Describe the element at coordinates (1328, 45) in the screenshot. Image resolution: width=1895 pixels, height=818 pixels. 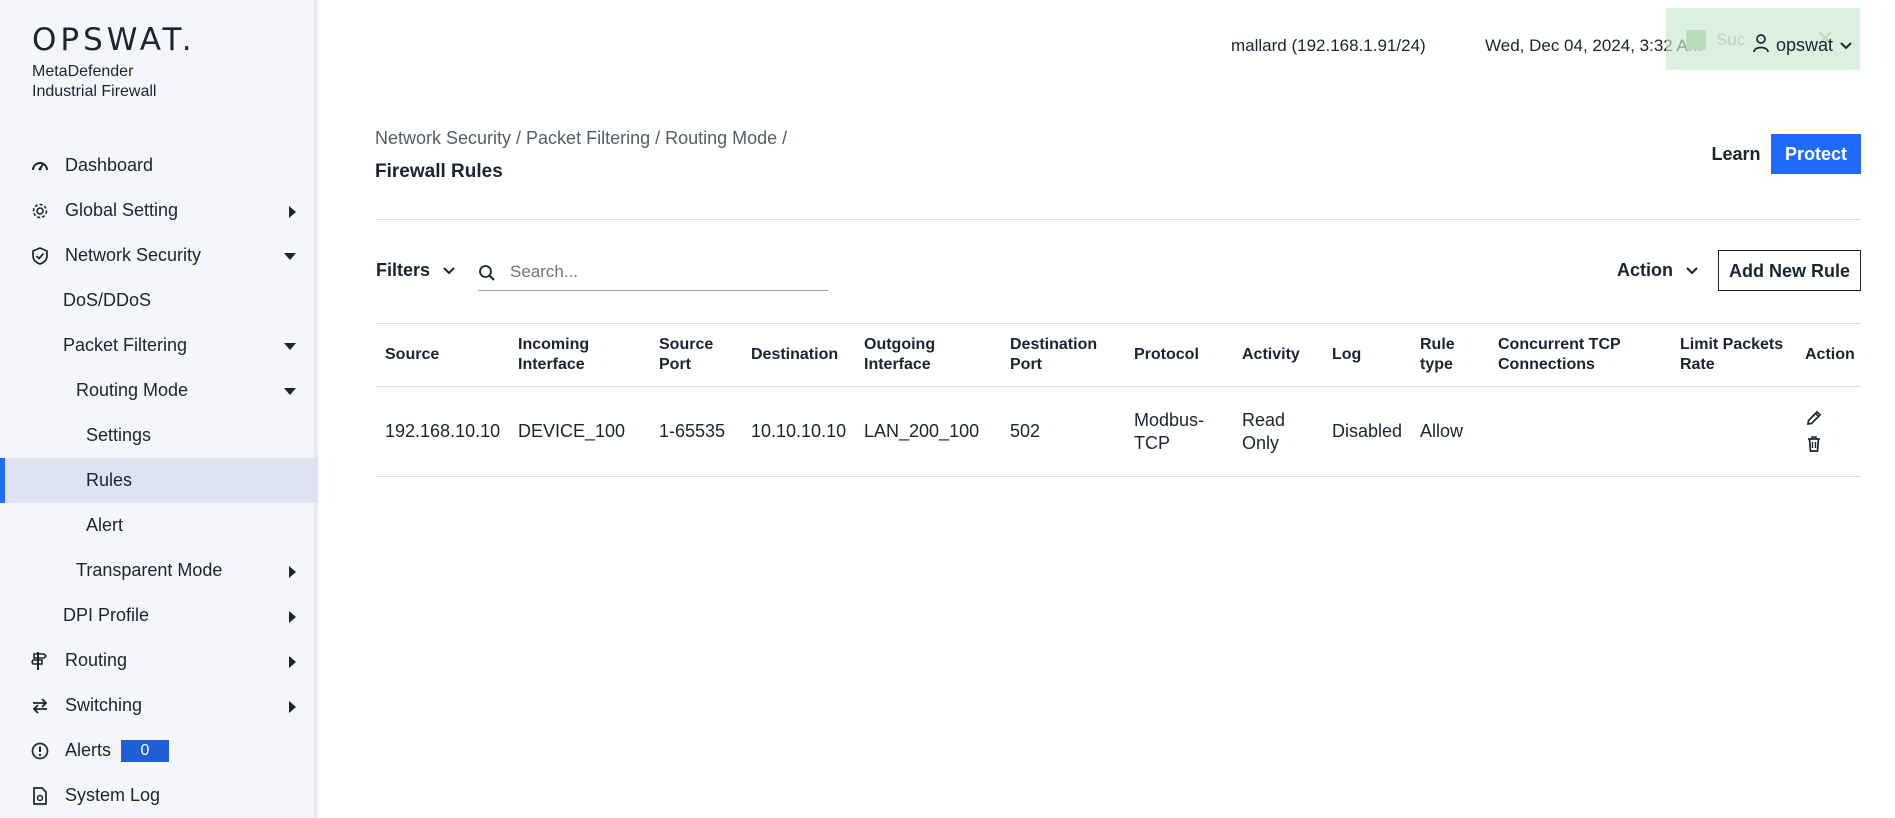
I see `host-info: mallard (192.168.1.91/24)` at that location.